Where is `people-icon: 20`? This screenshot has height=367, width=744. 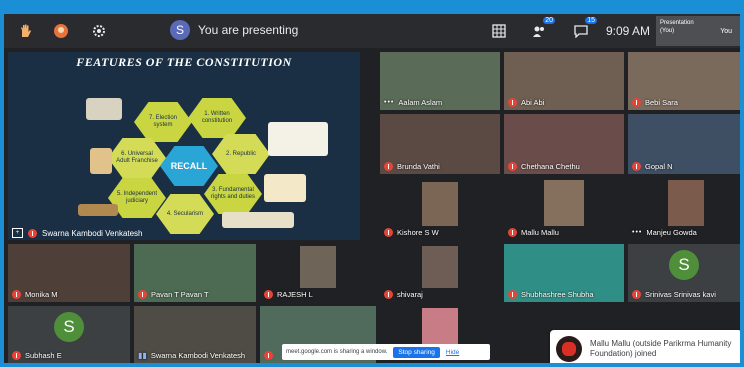
people-icon: 20 is located at coordinates (541, 29).